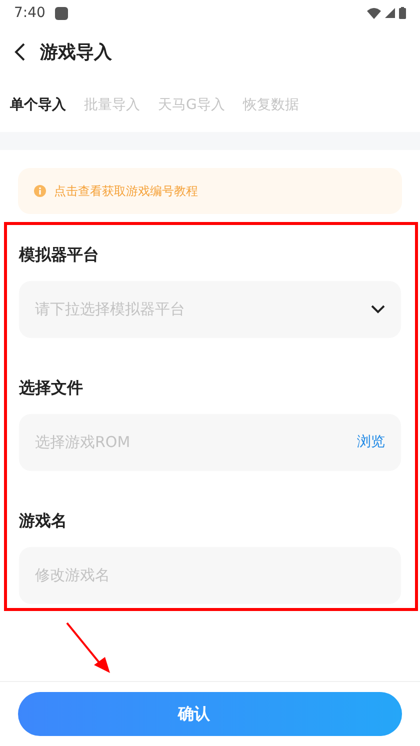 The width and height of the screenshot is (420, 746). What do you see at coordinates (61, 13) in the screenshot?
I see `notification-icon` at bounding box center [61, 13].